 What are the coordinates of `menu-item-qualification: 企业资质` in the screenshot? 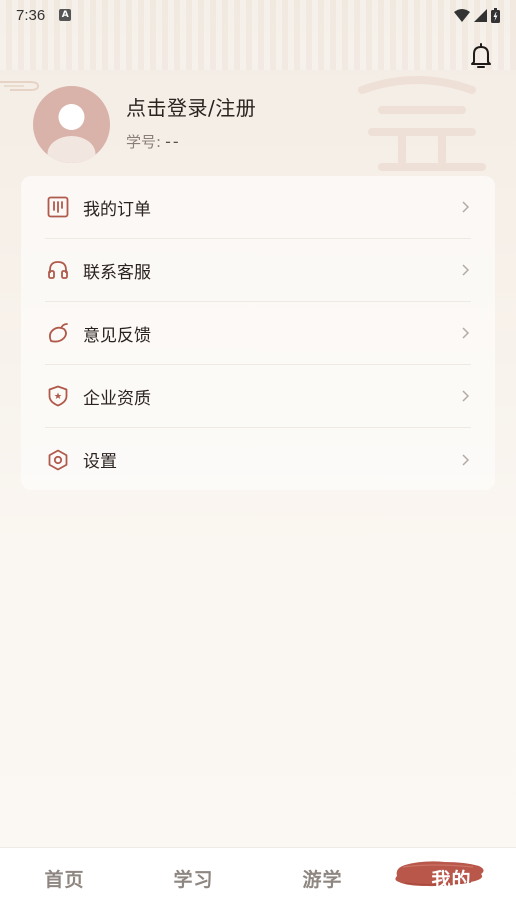 It's located at (258, 396).